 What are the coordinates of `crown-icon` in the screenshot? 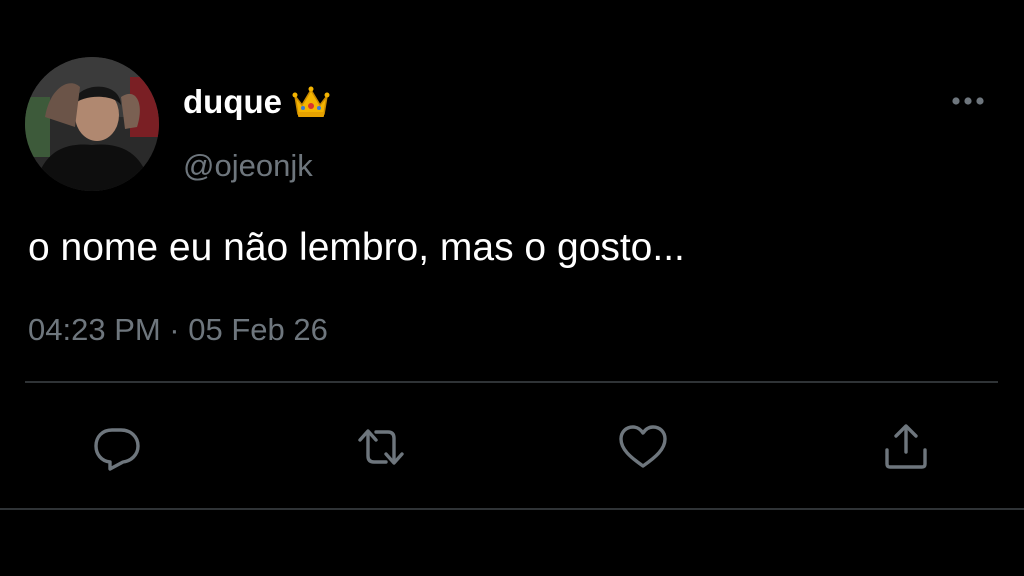 It's located at (311, 102).